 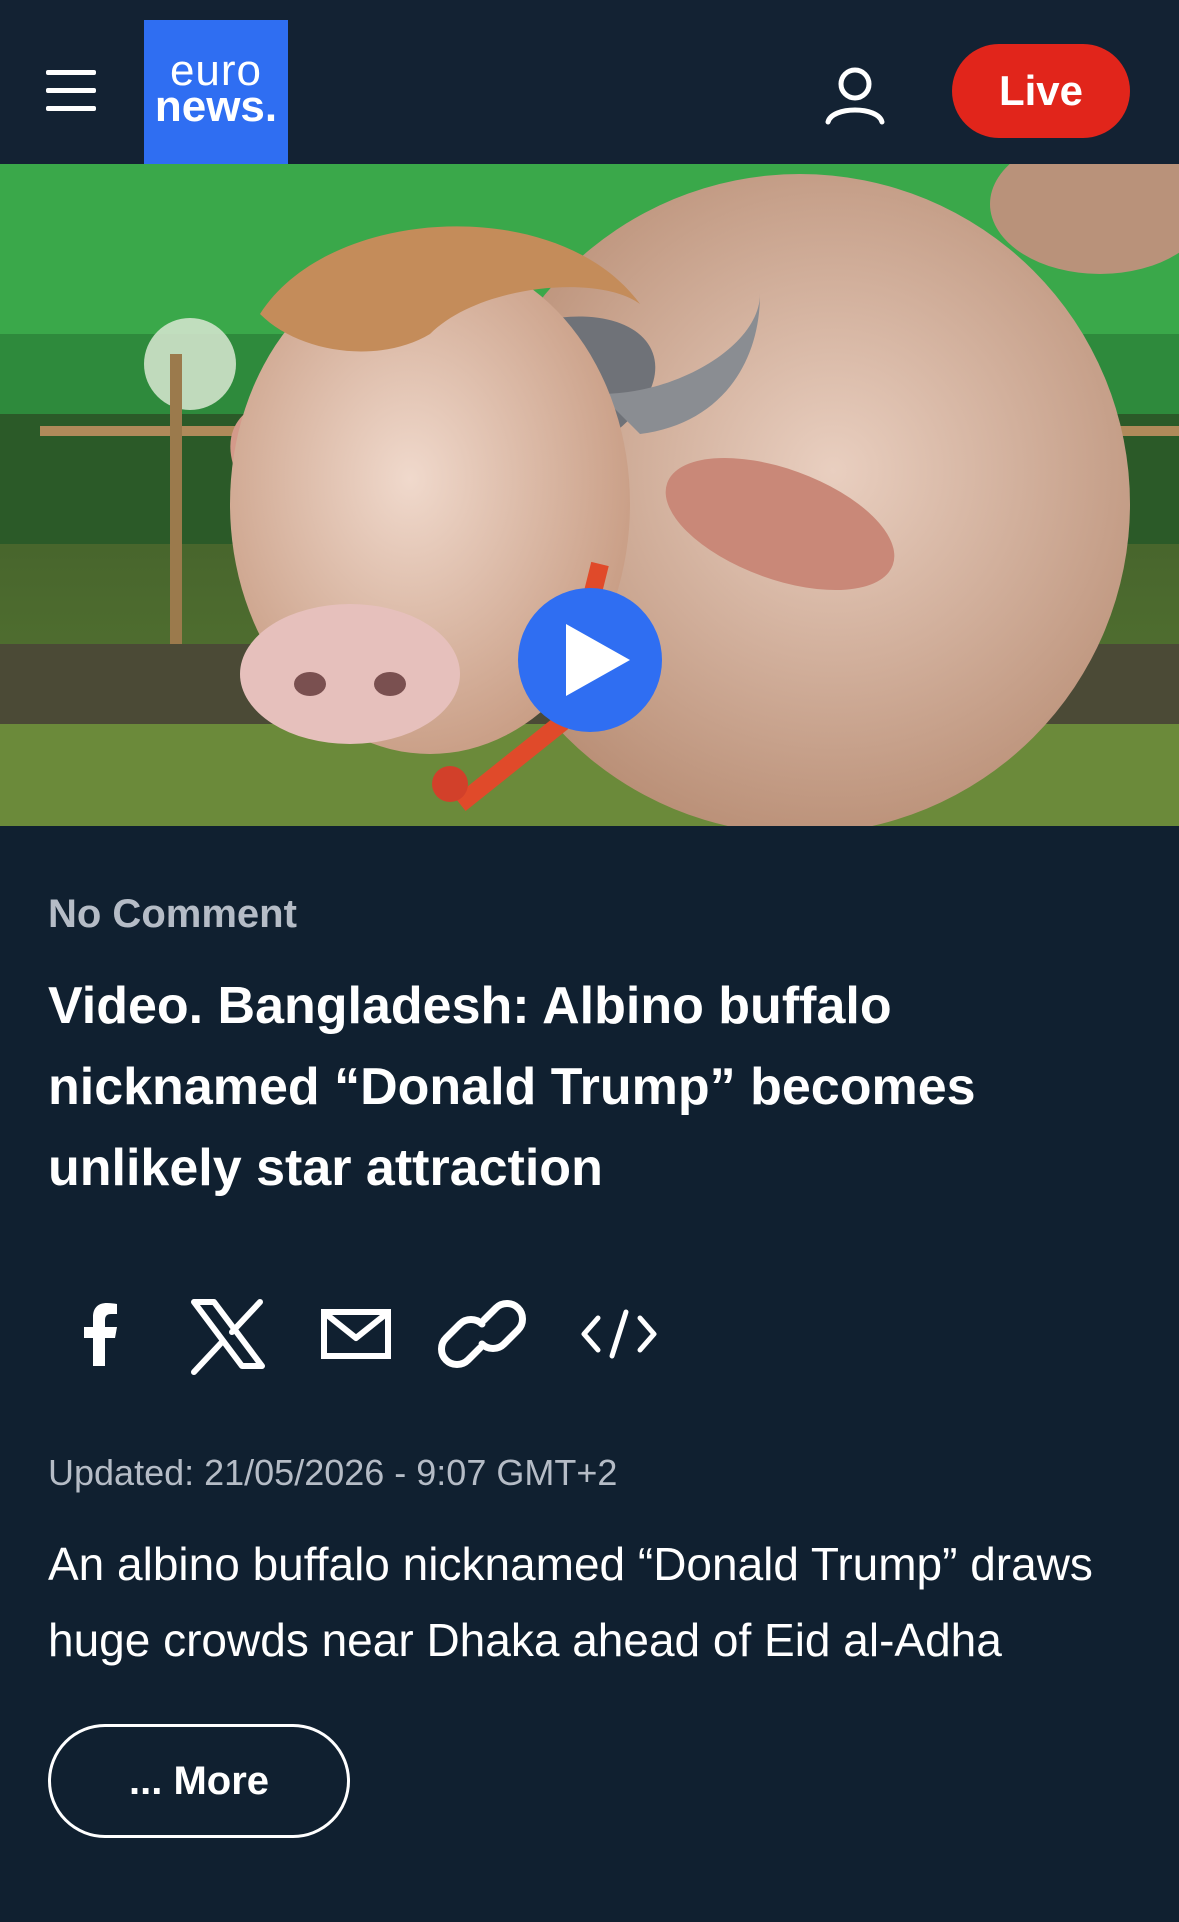 What do you see at coordinates (356, 1334) in the screenshot?
I see `email-icon` at bounding box center [356, 1334].